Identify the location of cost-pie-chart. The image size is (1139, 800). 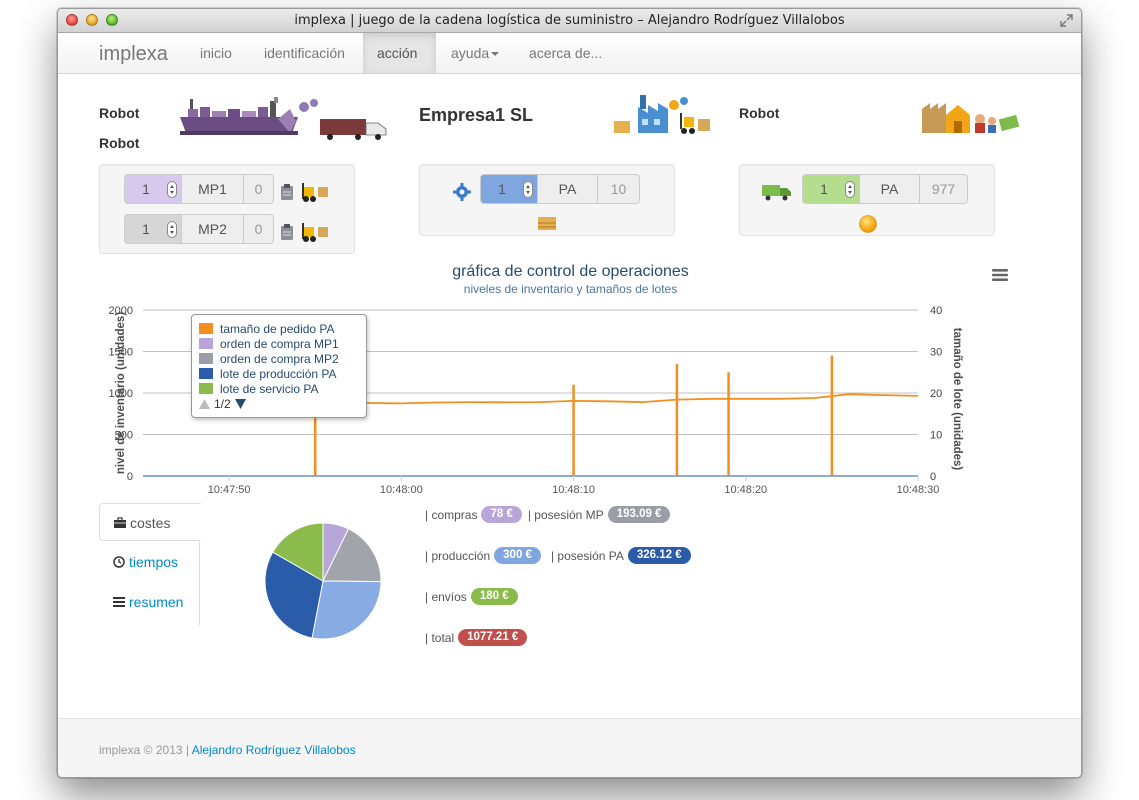
(323, 581).